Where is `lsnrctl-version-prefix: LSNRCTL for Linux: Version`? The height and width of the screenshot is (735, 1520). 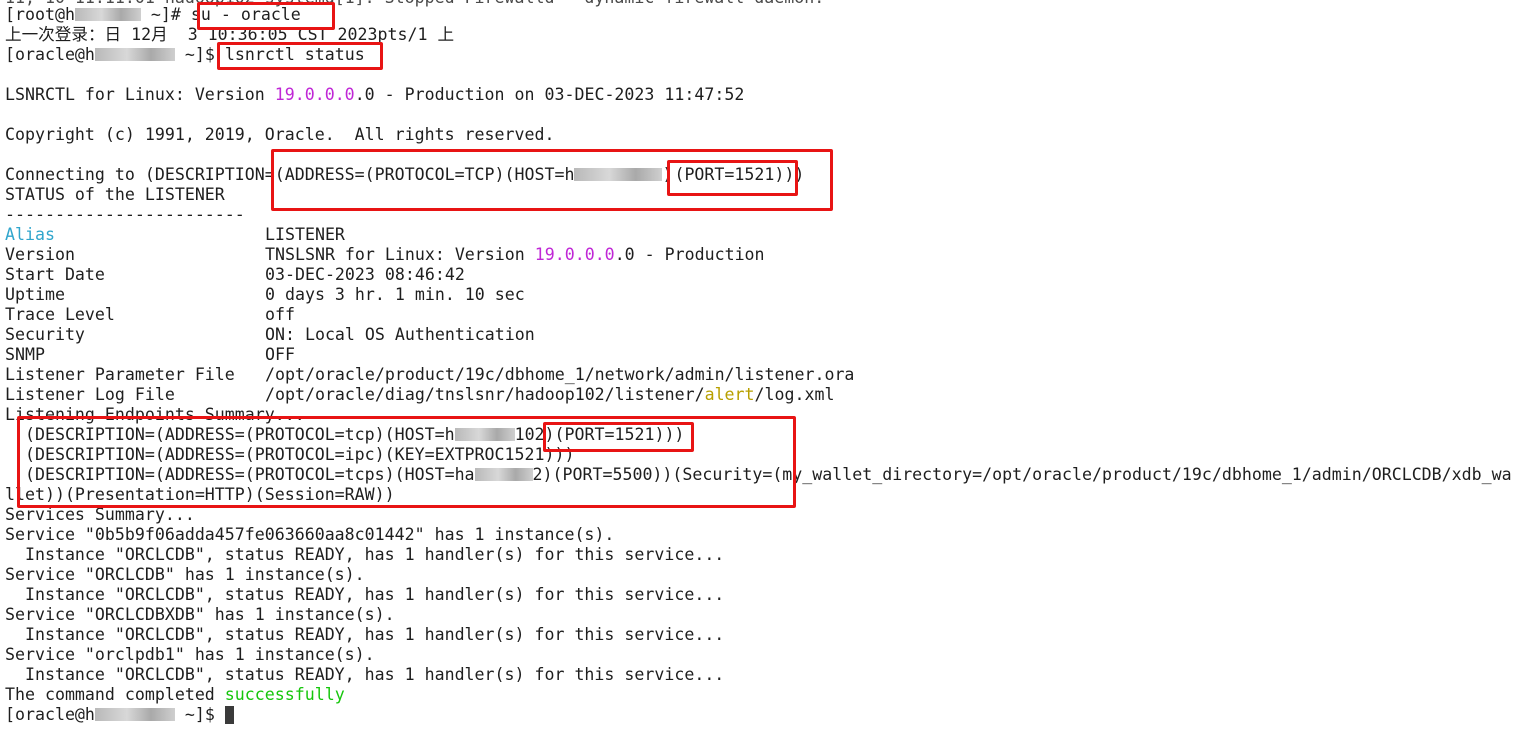 lsnrctl-version-prefix: LSNRCTL for Linux: Version is located at coordinates (140, 94).